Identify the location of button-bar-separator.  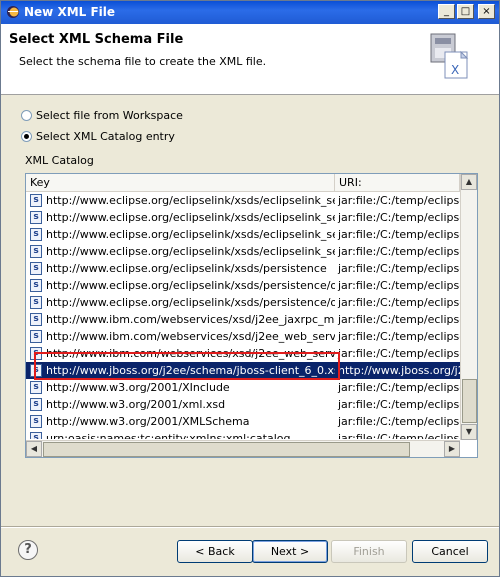
(250, 527).